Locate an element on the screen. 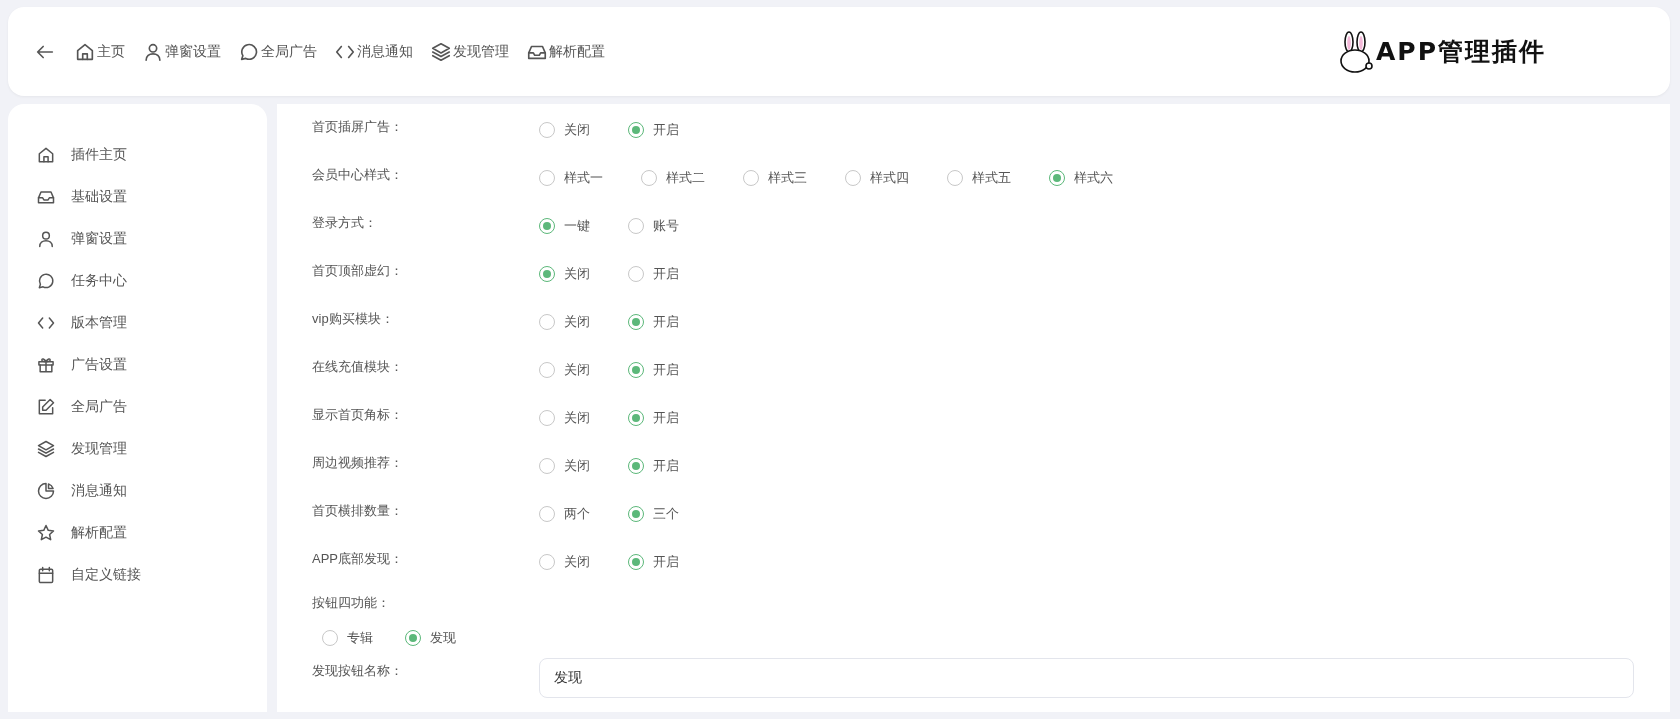  setting-label: 会员中心样式： is located at coordinates (358, 175).